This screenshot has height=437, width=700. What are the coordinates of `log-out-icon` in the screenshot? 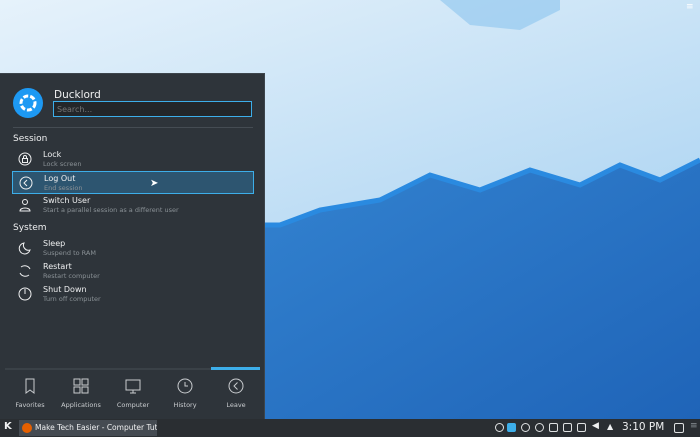 It's located at (26, 183).